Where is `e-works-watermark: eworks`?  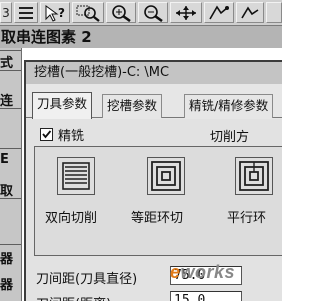
e-works-watermark: eworks is located at coordinates (202, 272).